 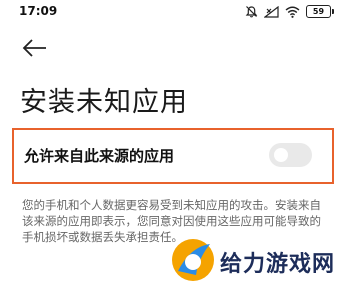 What do you see at coordinates (99, 156) in the screenshot?
I see `setting-label: 允许来自此来源的应用` at bounding box center [99, 156].